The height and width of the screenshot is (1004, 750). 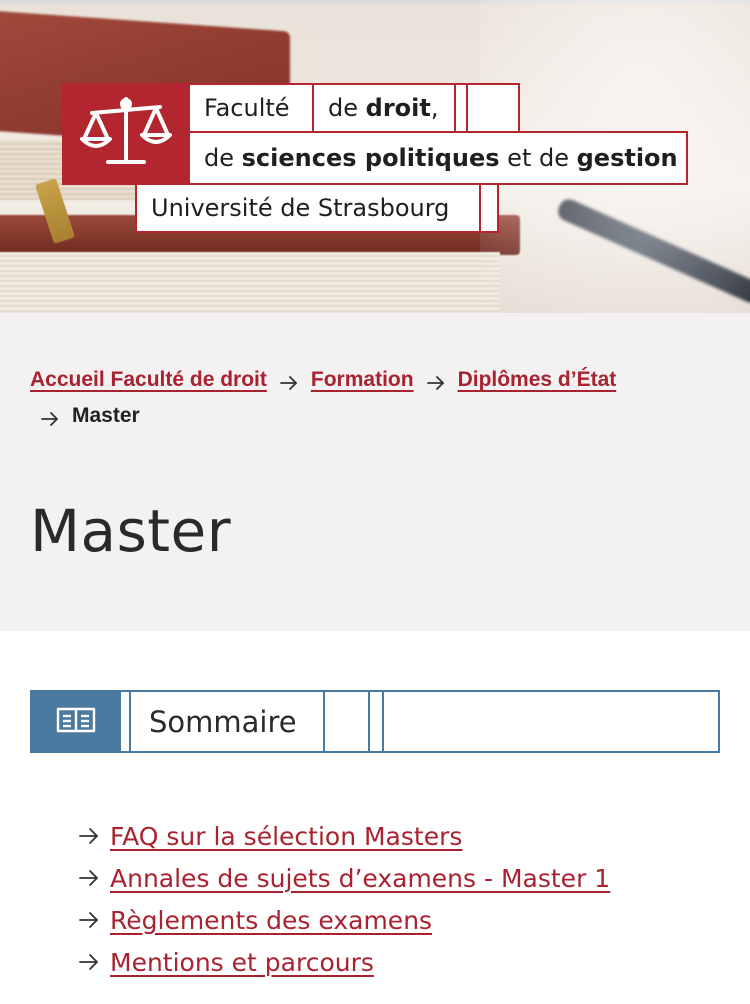 I want to click on logo-icon-block, so click(x=126, y=134).